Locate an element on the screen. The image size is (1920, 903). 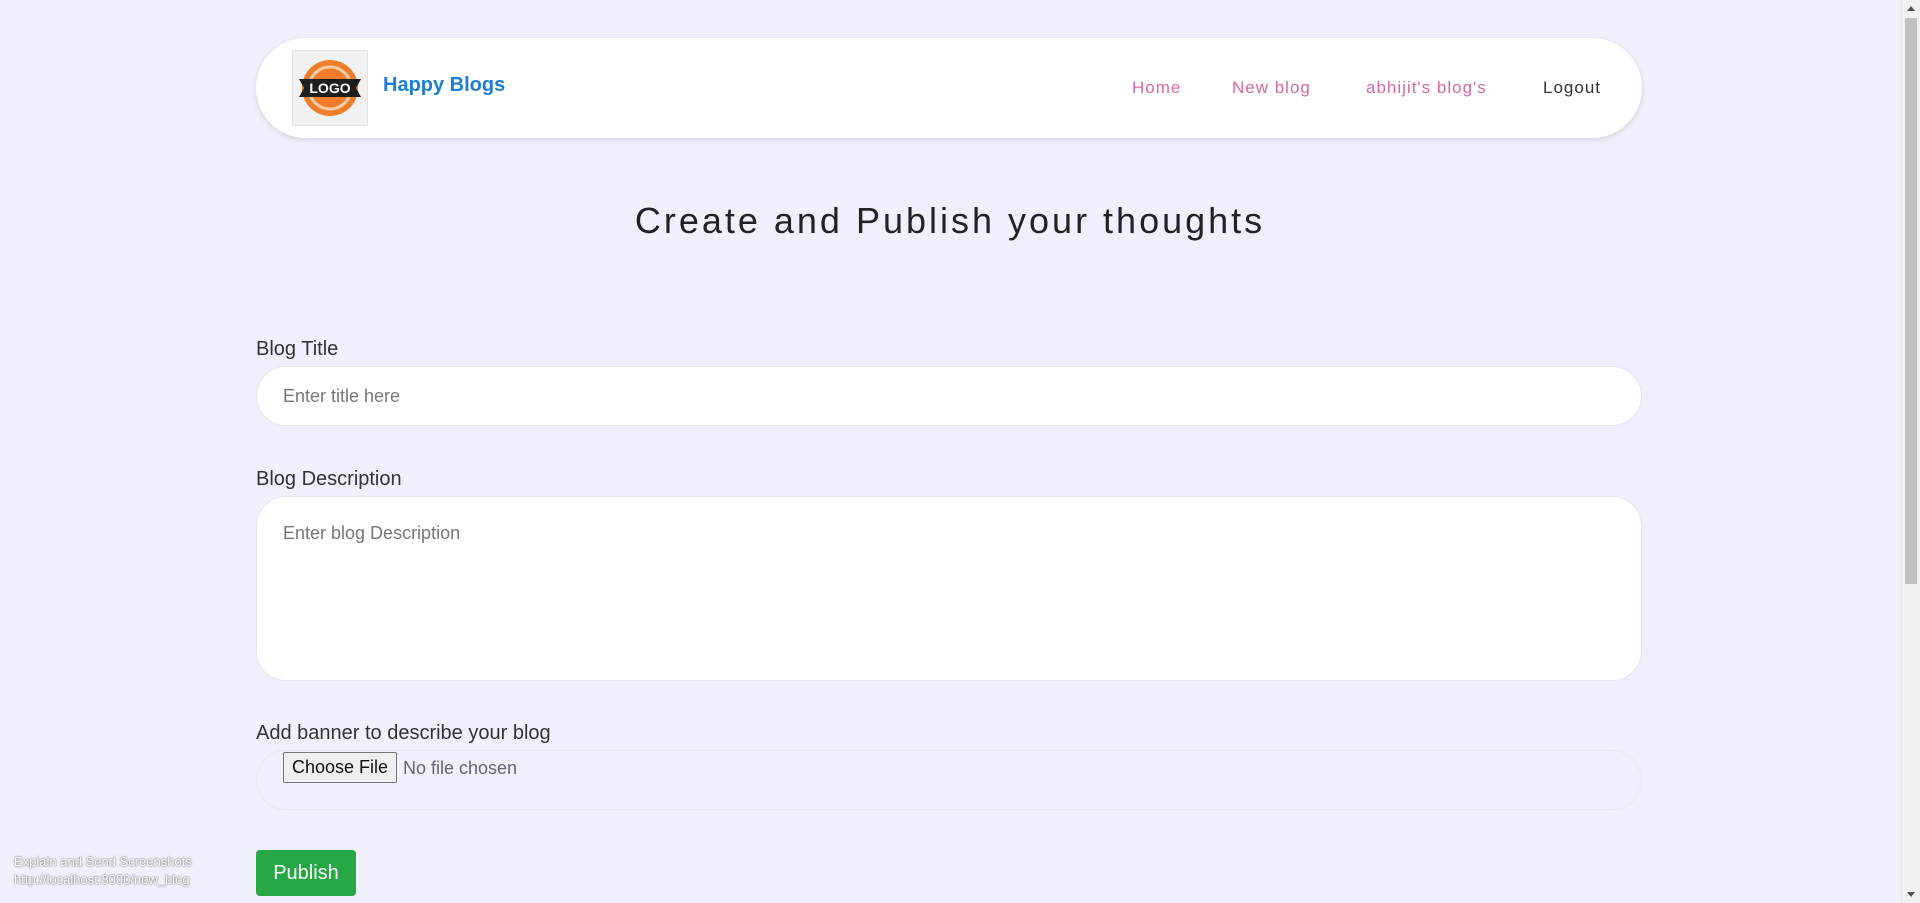
logo: LOGO is located at coordinates (330, 88).